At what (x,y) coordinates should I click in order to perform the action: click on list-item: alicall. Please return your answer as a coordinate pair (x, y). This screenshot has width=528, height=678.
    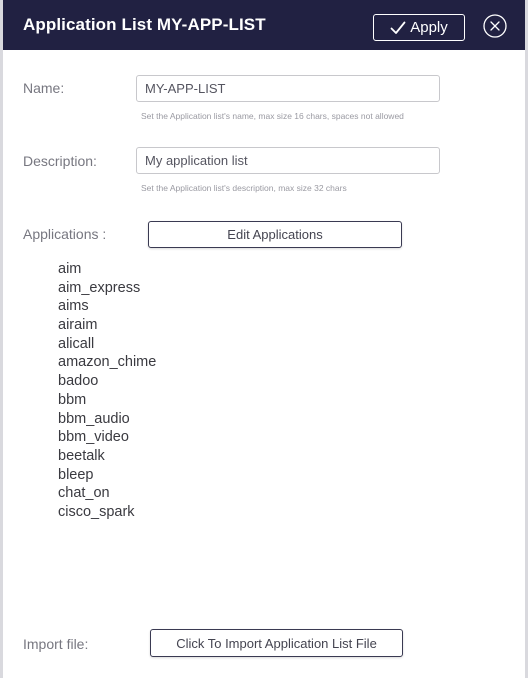
    Looking at the image, I should click on (76, 343).